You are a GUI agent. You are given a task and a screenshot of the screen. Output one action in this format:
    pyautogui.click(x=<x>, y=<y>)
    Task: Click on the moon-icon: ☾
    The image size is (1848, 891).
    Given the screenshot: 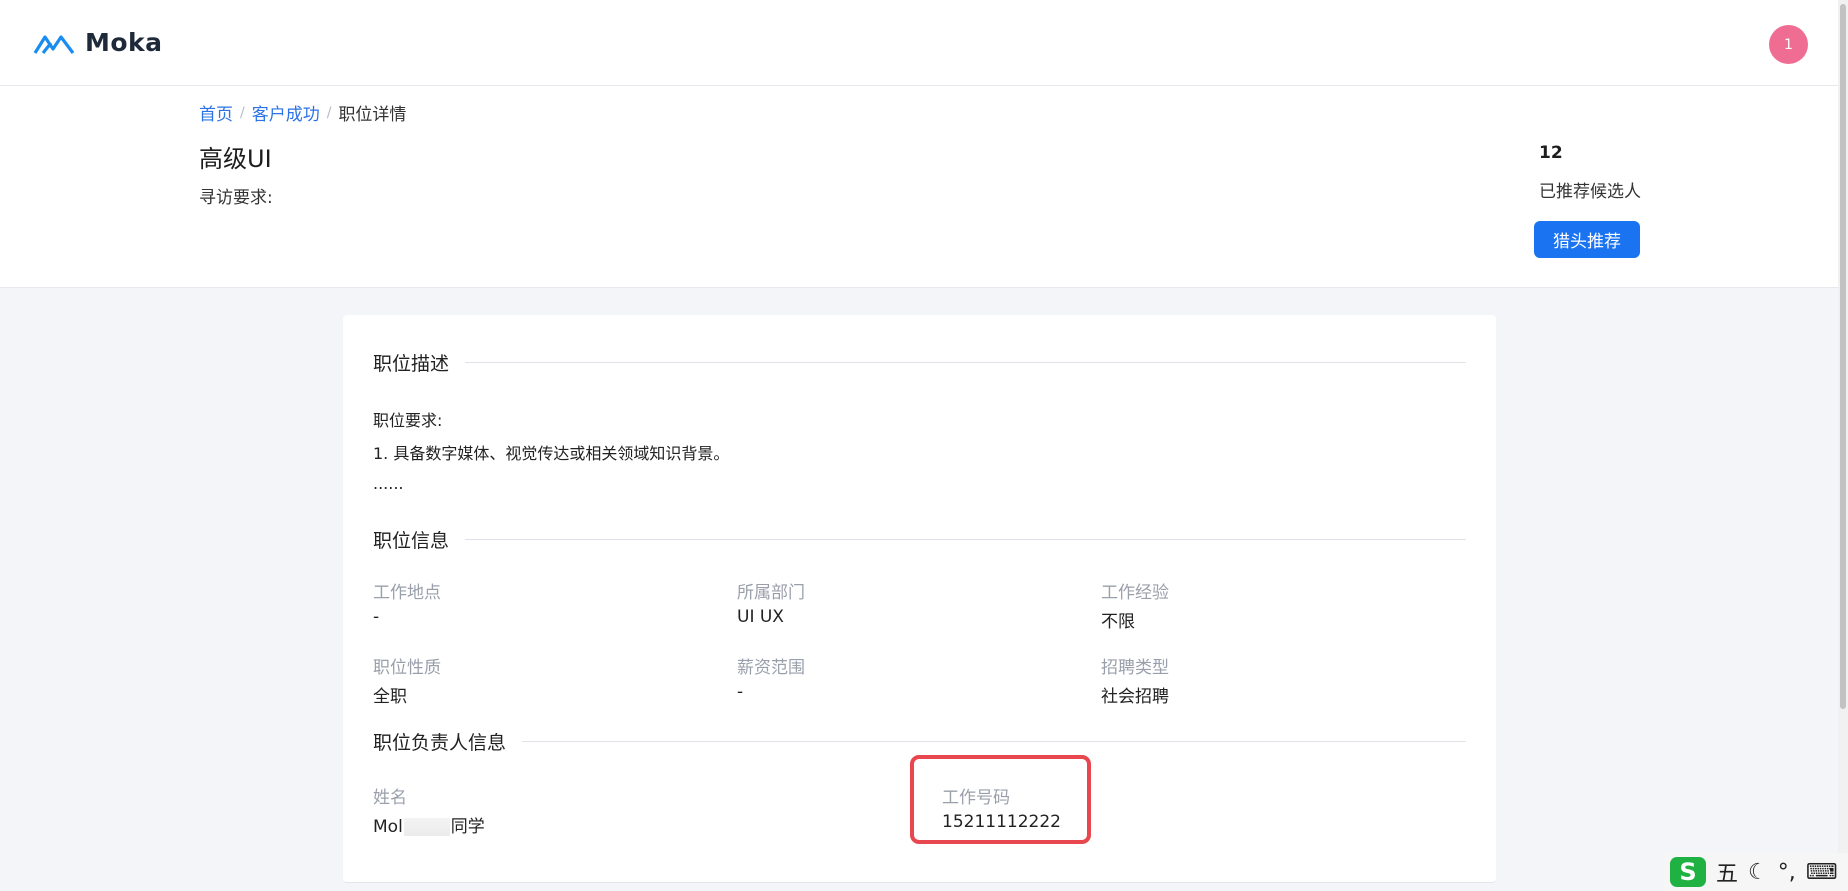 What is the action you would take?
    pyautogui.click(x=1758, y=872)
    